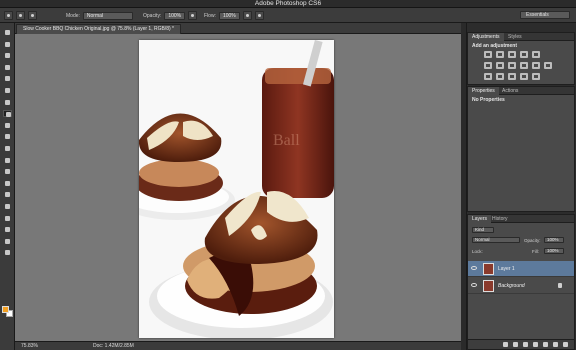 Image resolution: width=576 pixels, height=350 pixels. I want to click on gradient-map-icon, so click(536, 76).